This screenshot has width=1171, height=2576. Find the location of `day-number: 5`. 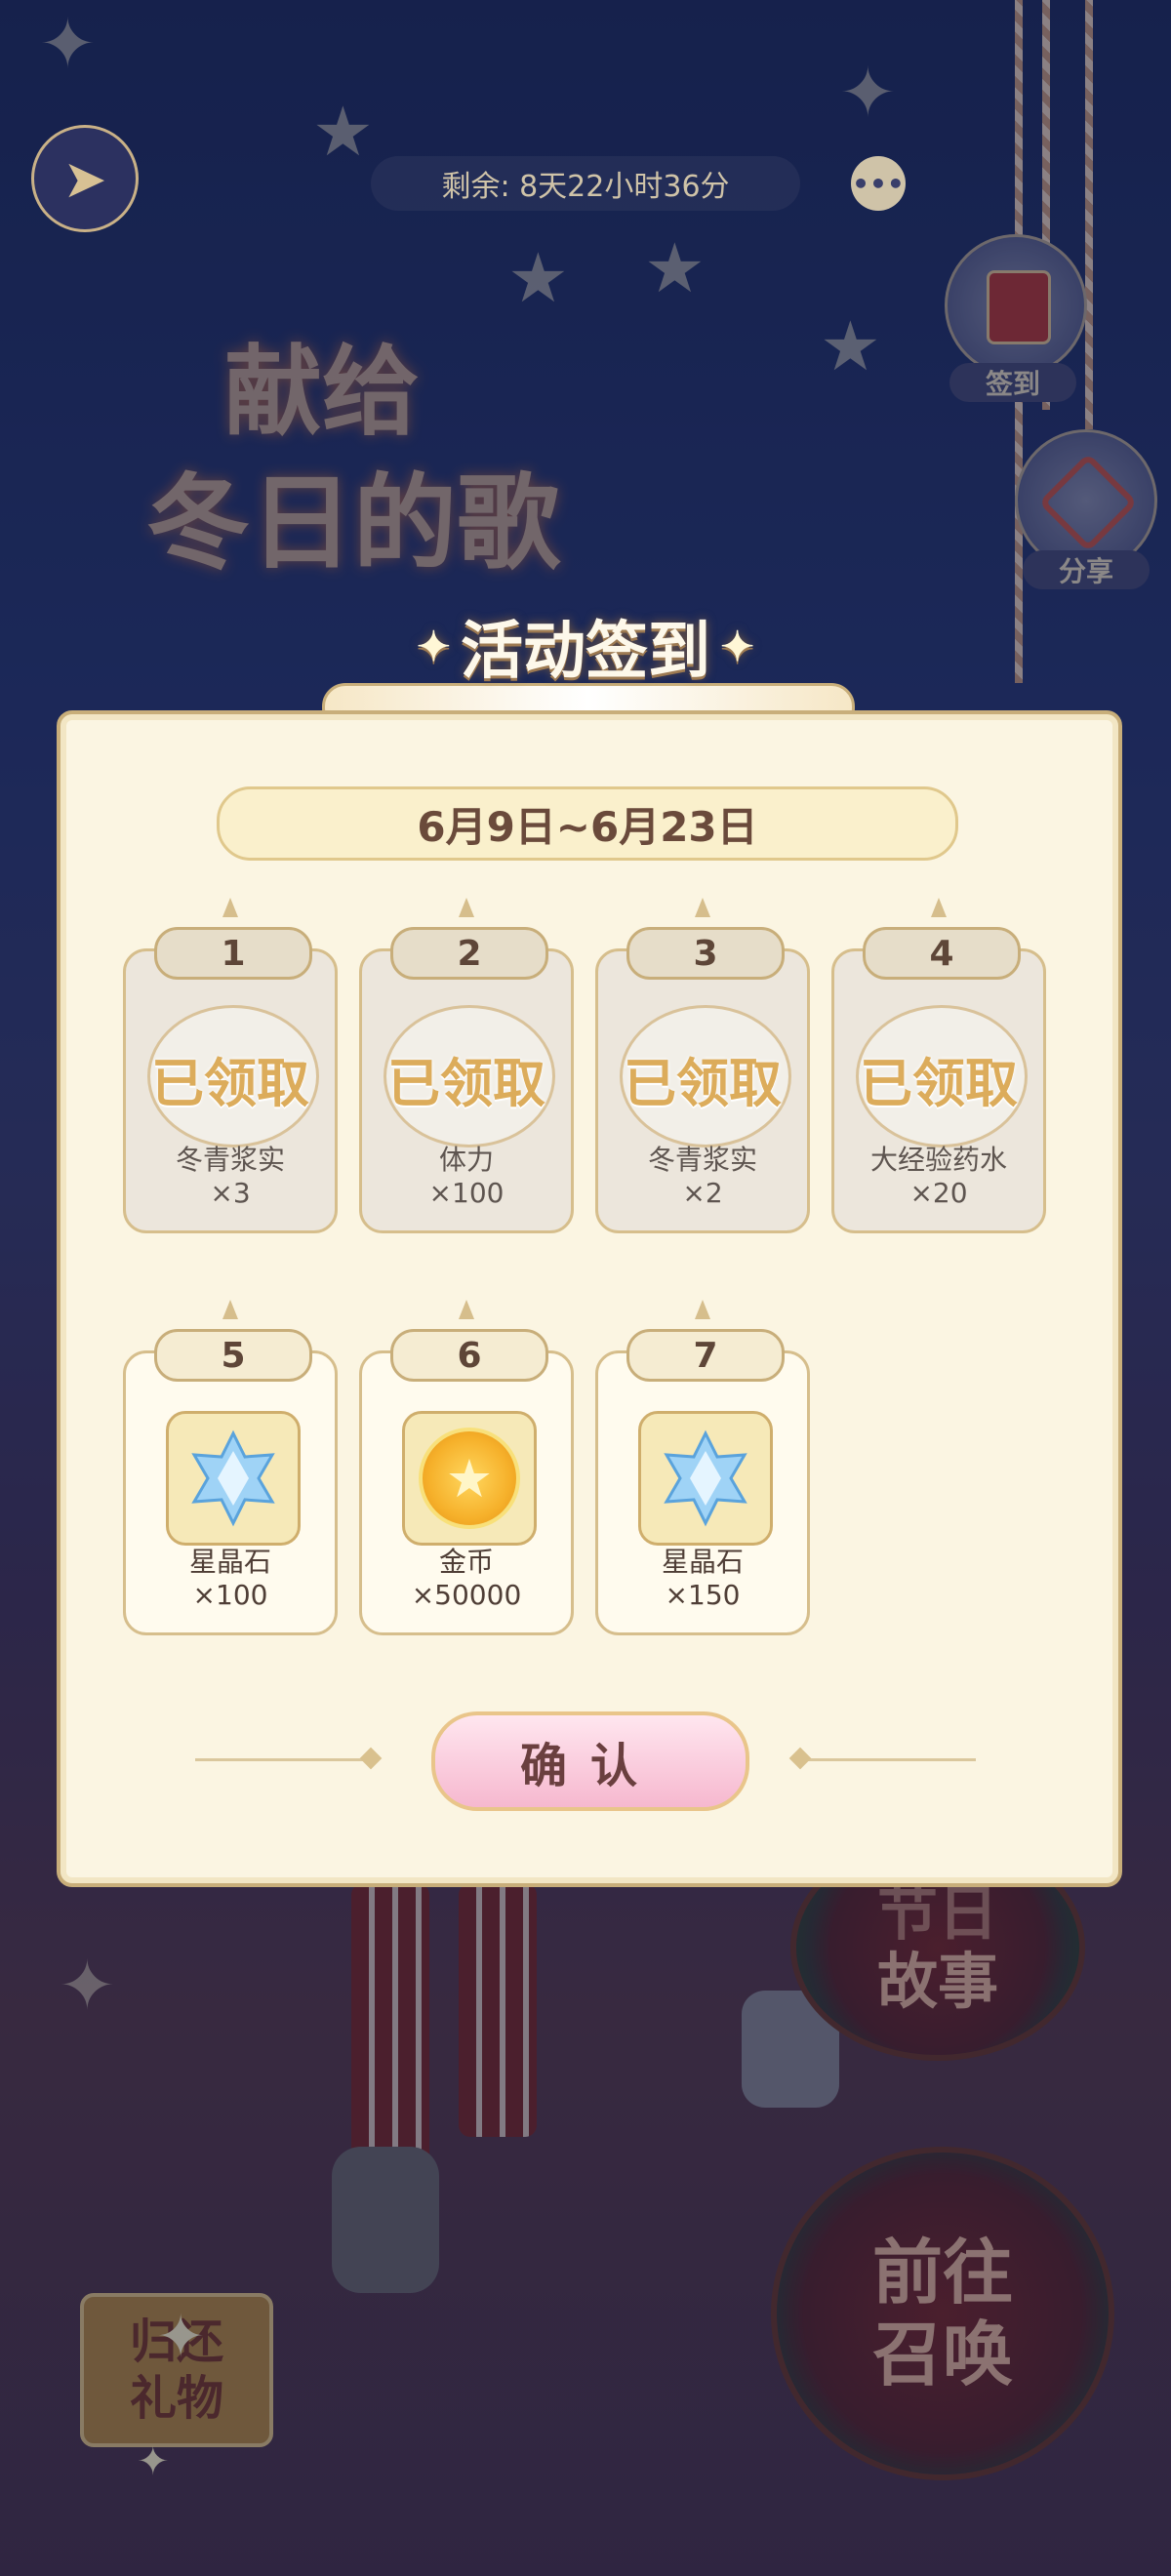

day-number: 5 is located at coordinates (233, 1355).